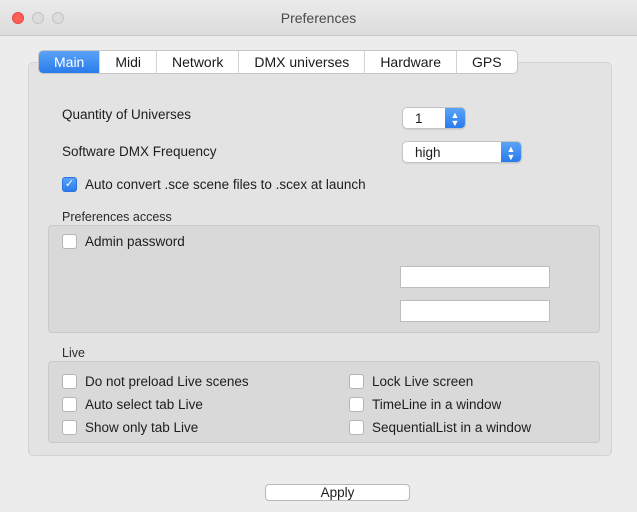  I want to click on timeline-window-checkbox, so click(356, 404).